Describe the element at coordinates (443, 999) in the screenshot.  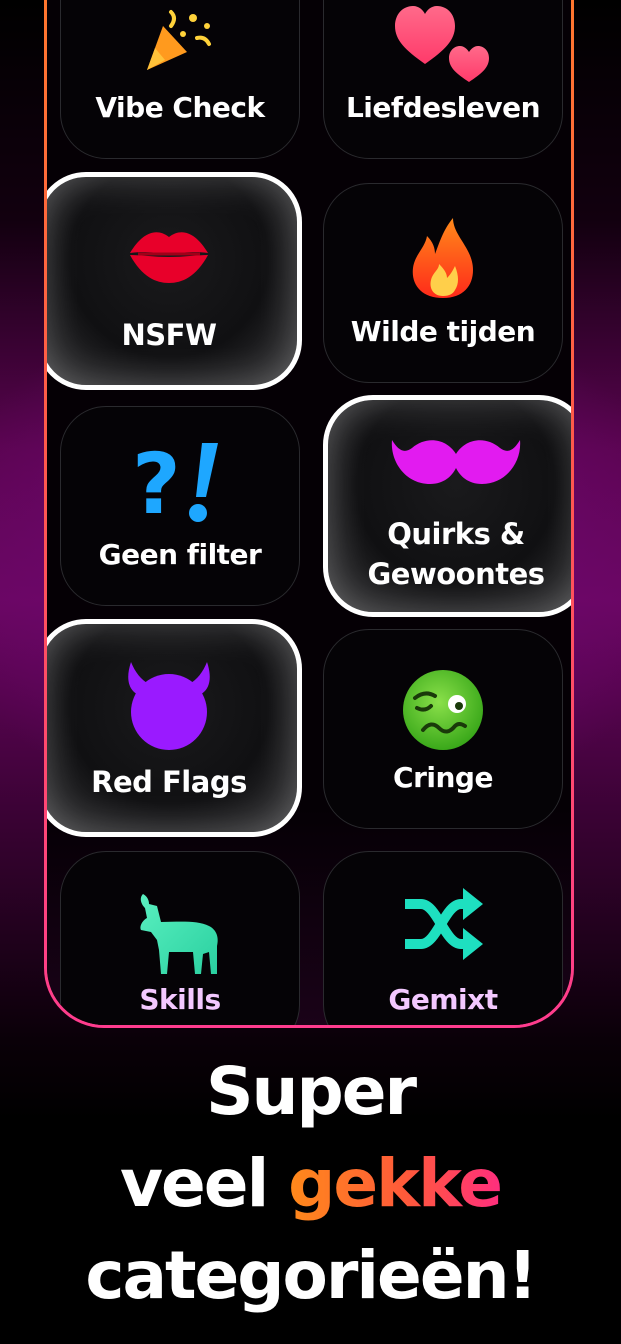
I see `category-label: Gemixt` at that location.